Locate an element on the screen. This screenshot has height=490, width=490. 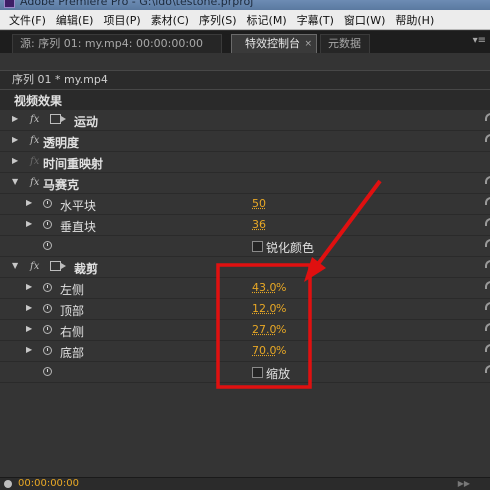
play-icon is located at coordinates (8, 484).